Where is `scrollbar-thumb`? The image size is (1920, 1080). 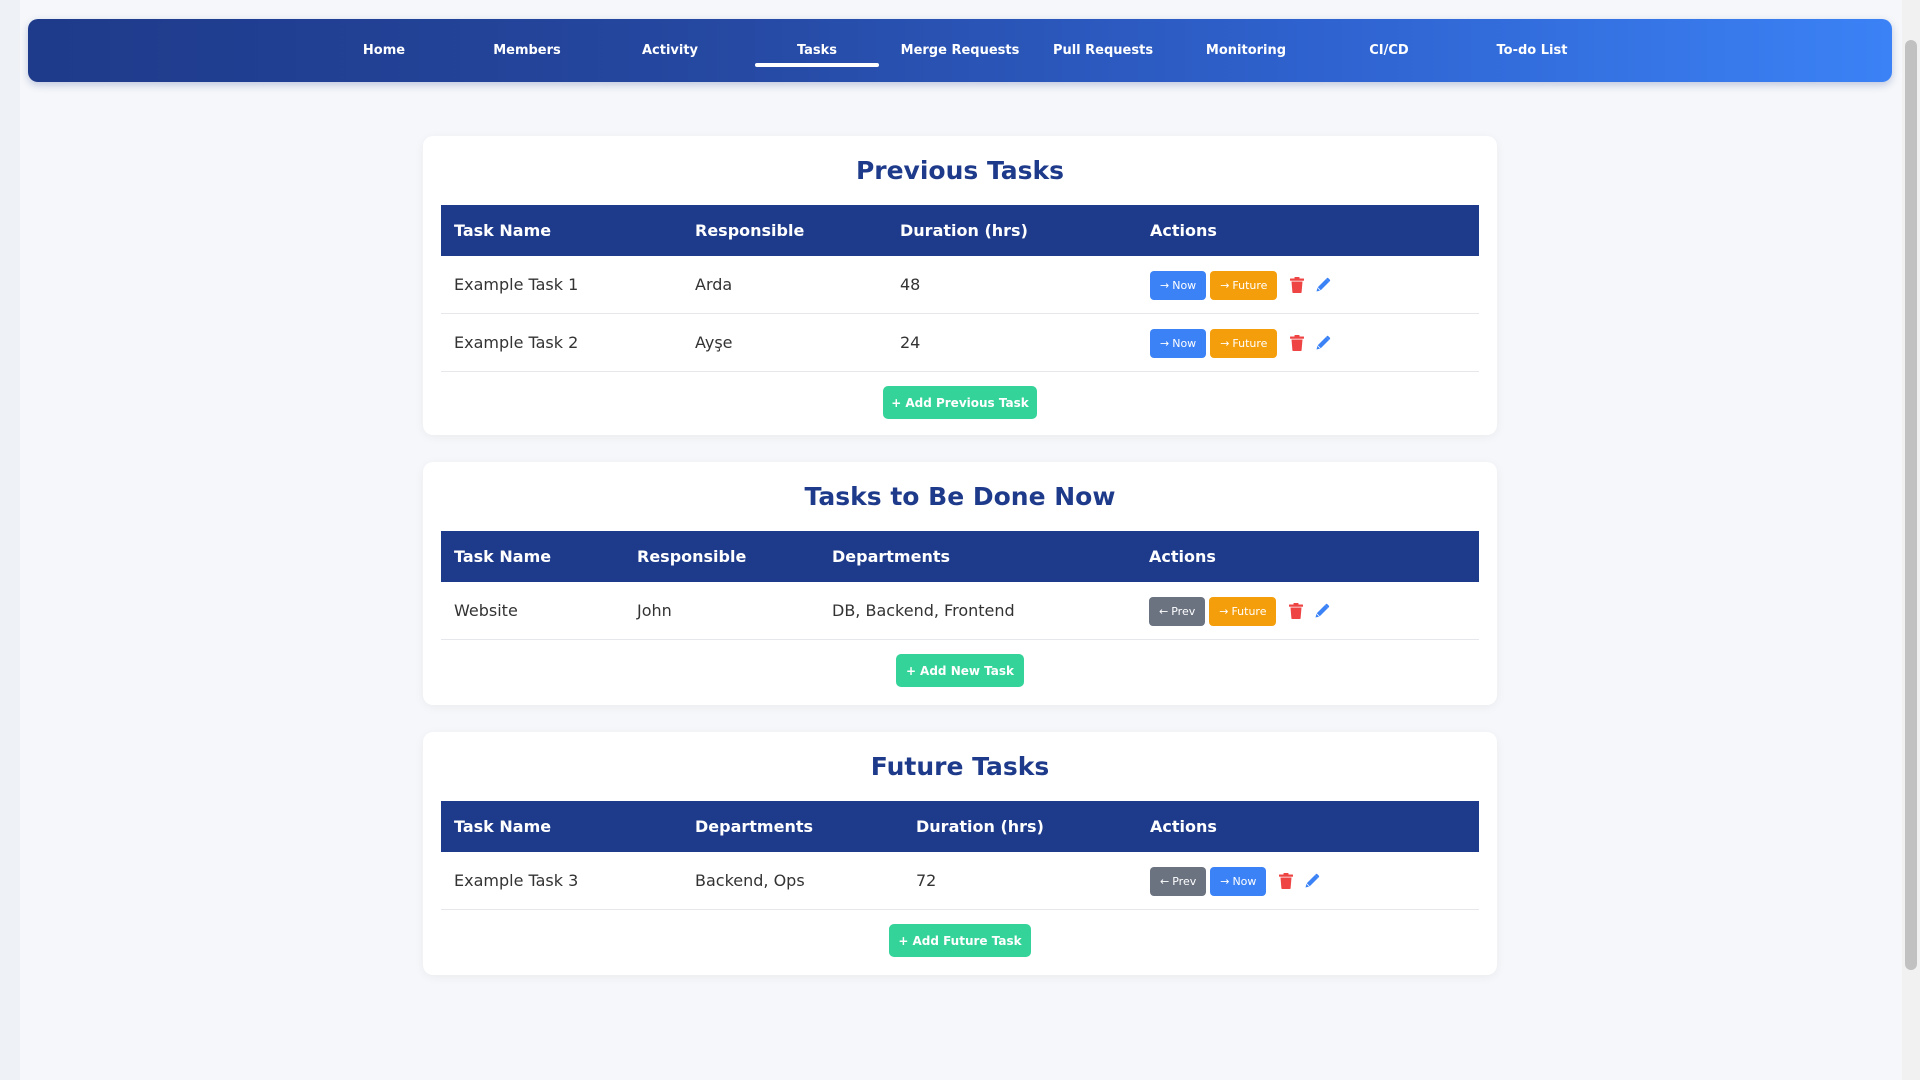
scrollbar-thumb is located at coordinates (1911, 505).